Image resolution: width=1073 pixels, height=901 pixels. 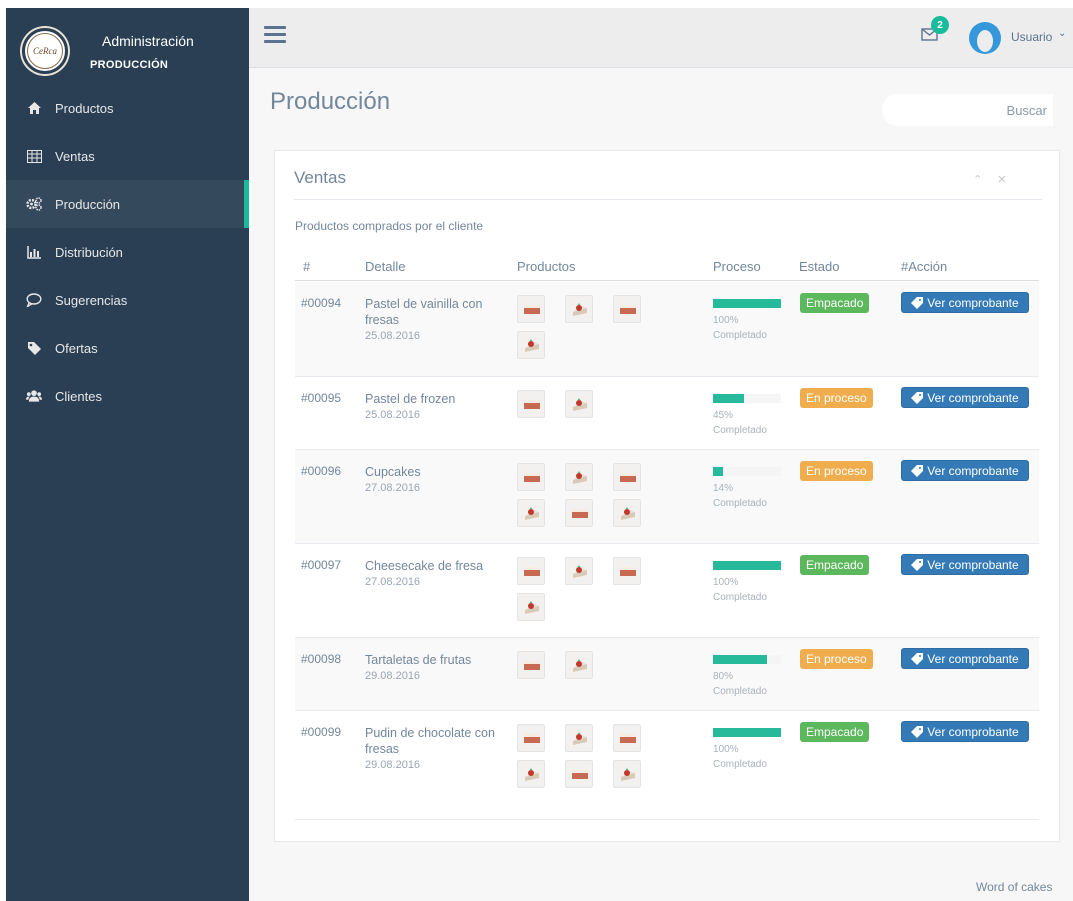 I want to click on sidebar-item-sugerencias: Sugerencias, so click(x=127, y=300).